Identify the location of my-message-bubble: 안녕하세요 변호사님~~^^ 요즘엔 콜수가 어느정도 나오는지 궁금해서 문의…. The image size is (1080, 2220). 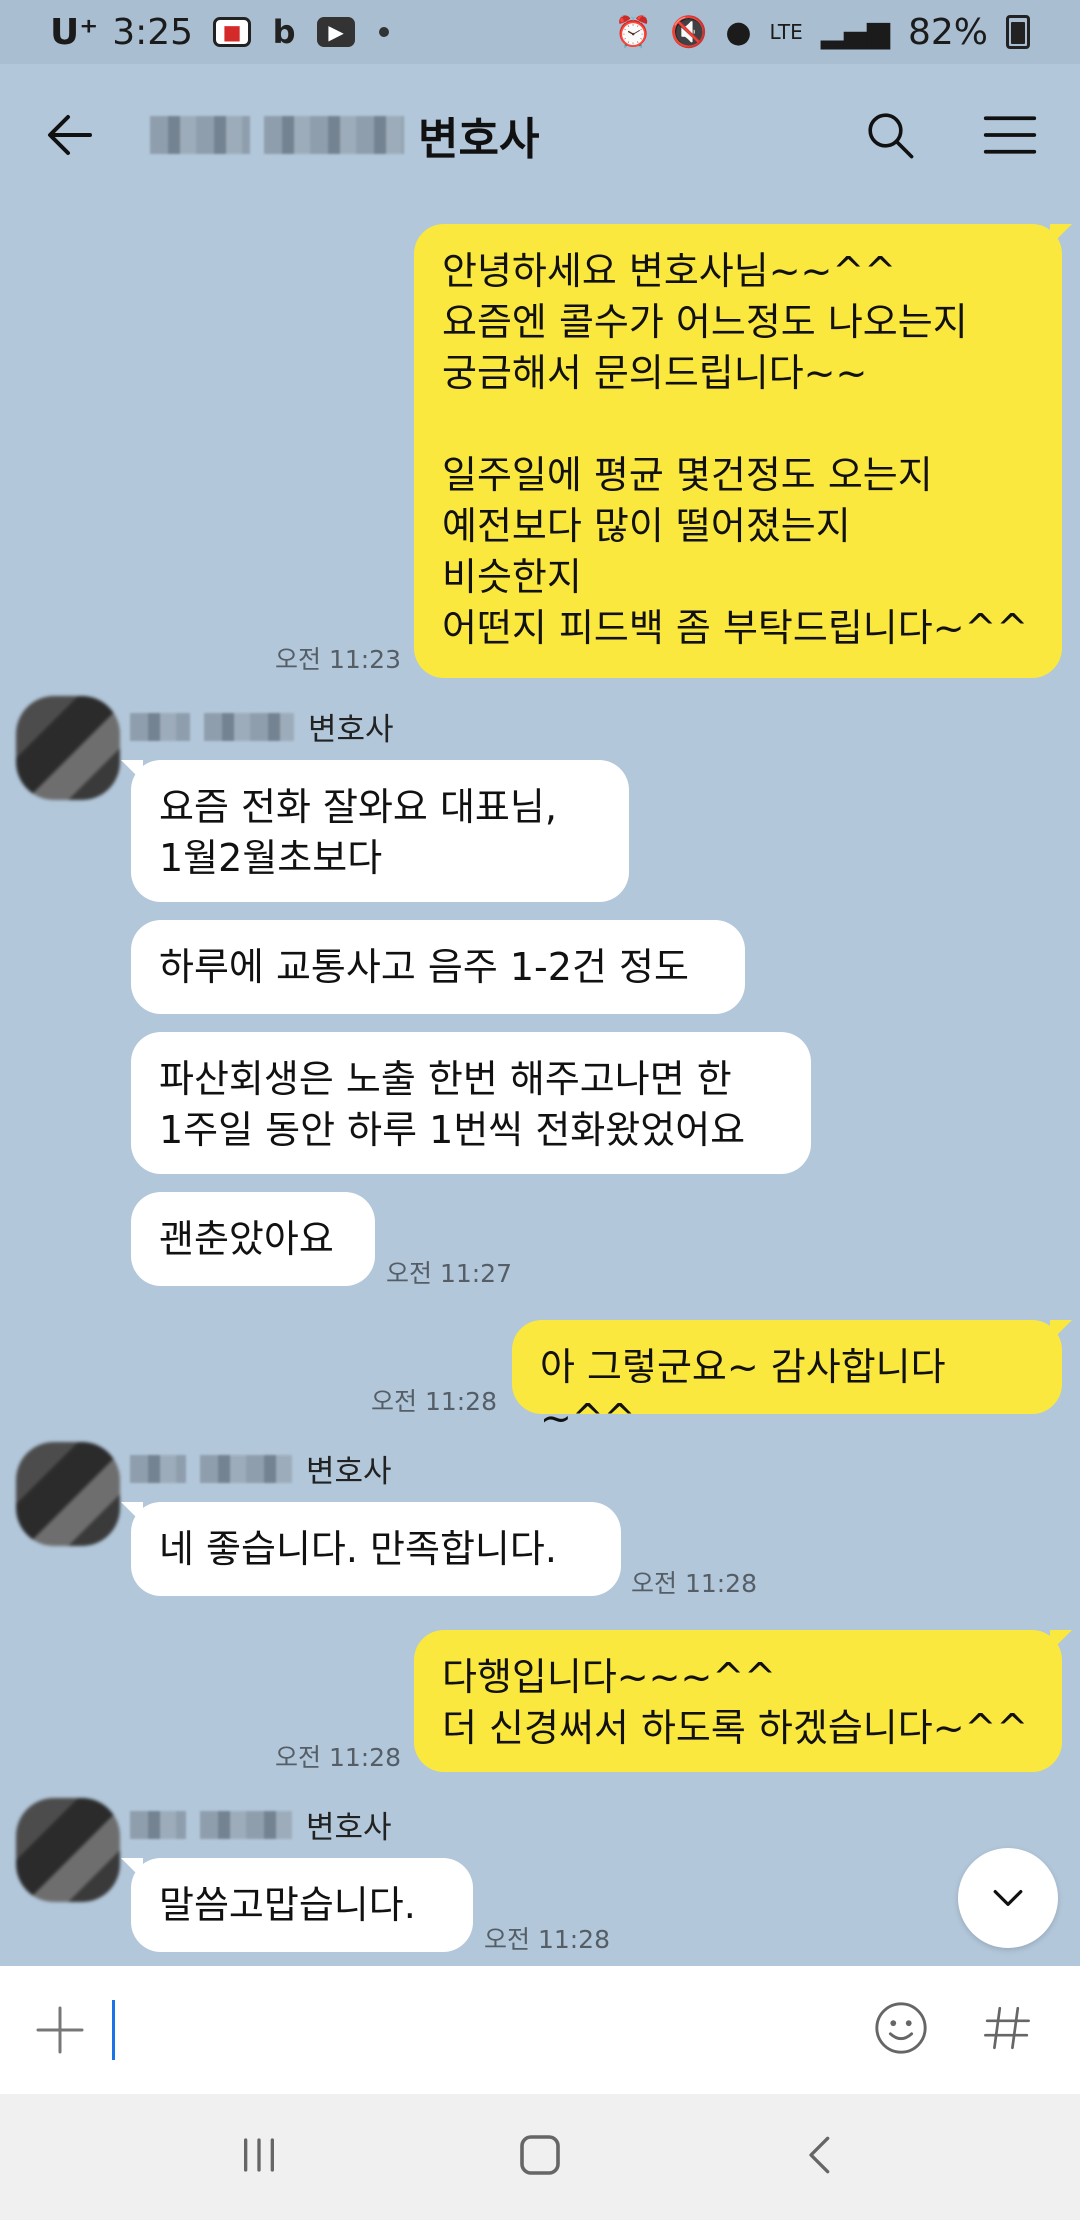
(743, 451).